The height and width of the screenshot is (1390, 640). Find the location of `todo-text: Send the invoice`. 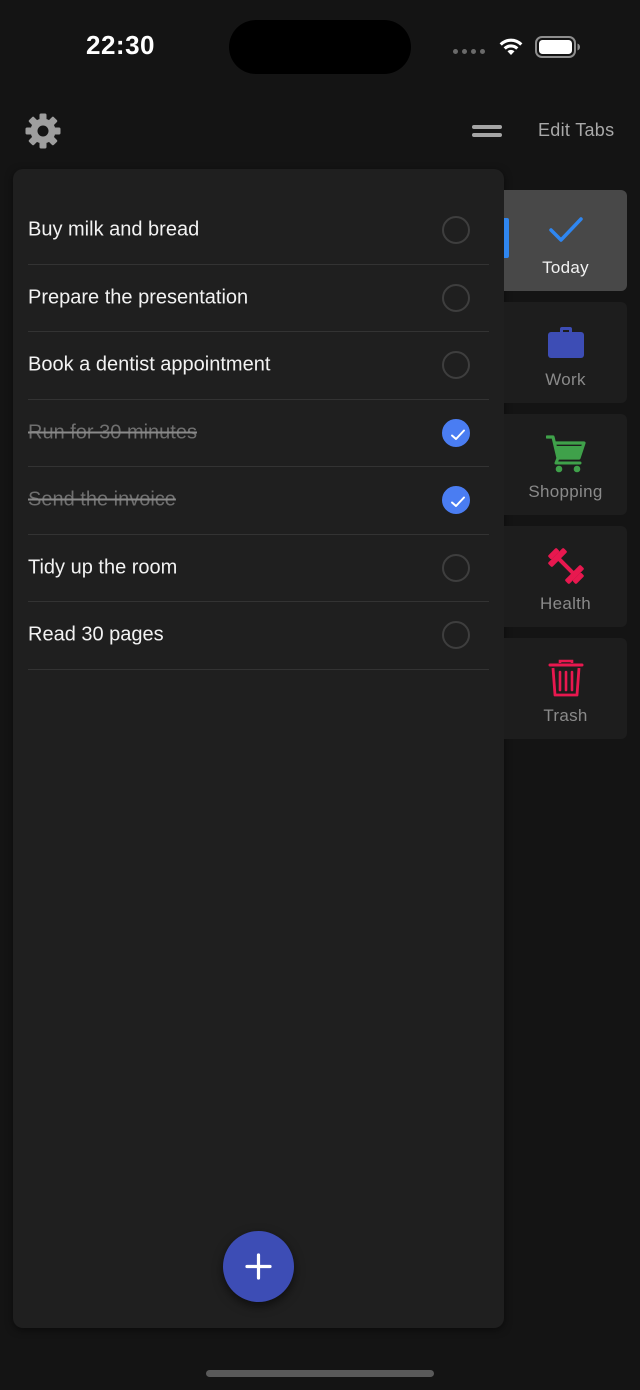

todo-text: Send the invoice is located at coordinates (102, 499).